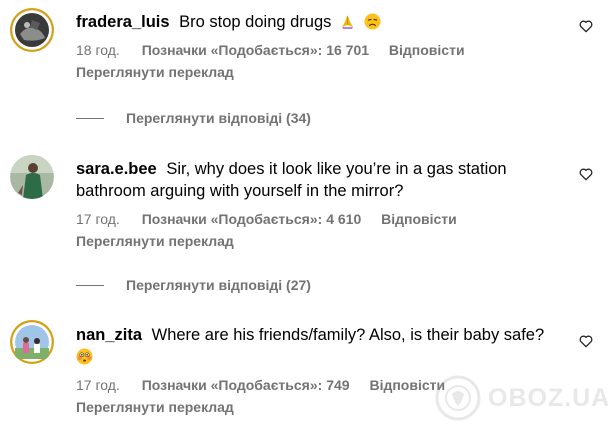  I want to click on likes-count: Позначки «Подобається»: 749, so click(246, 385).